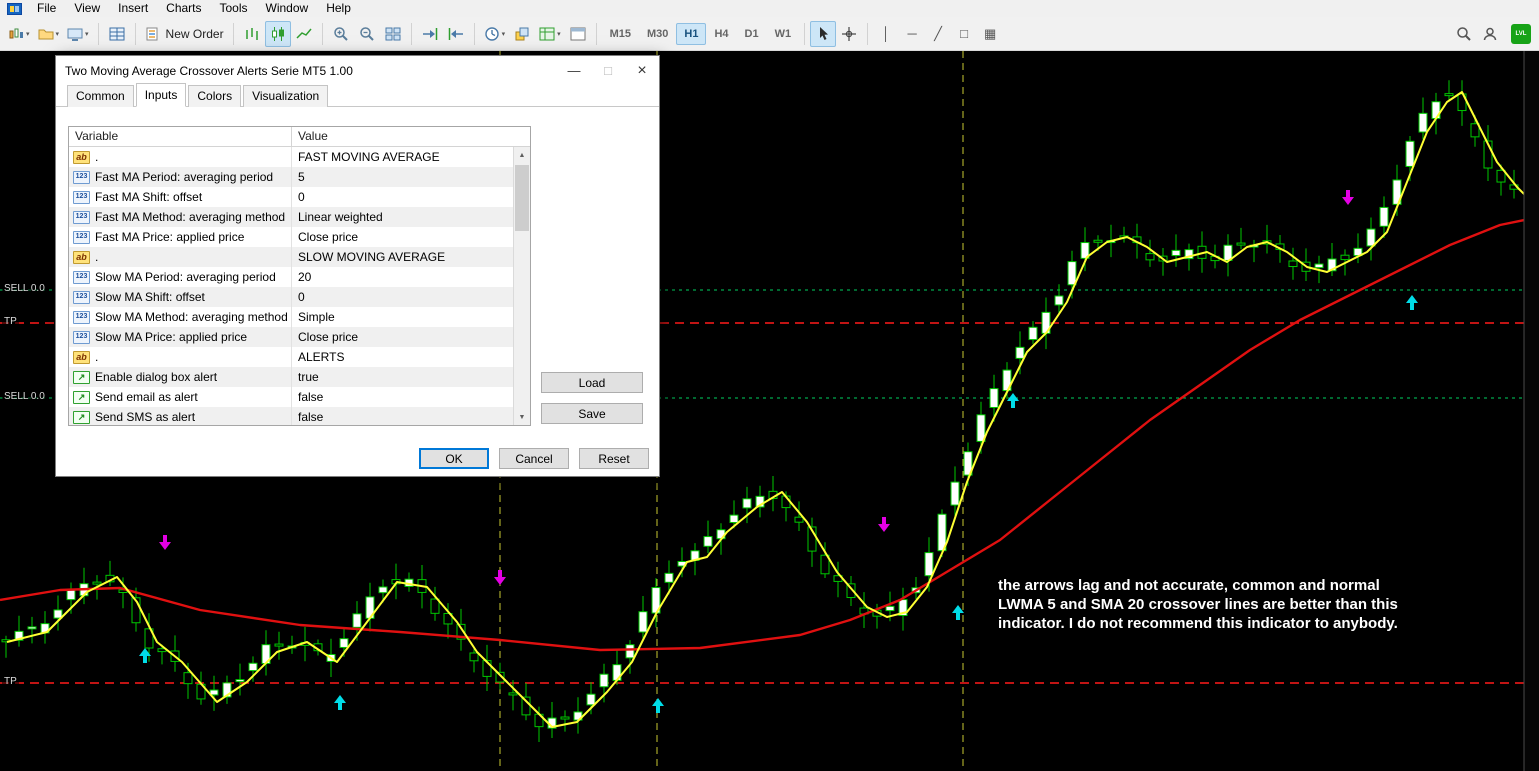 Image resolution: width=1539 pixels, height=771 pixels. I want to click on close-button: ×, so click(642, 70).